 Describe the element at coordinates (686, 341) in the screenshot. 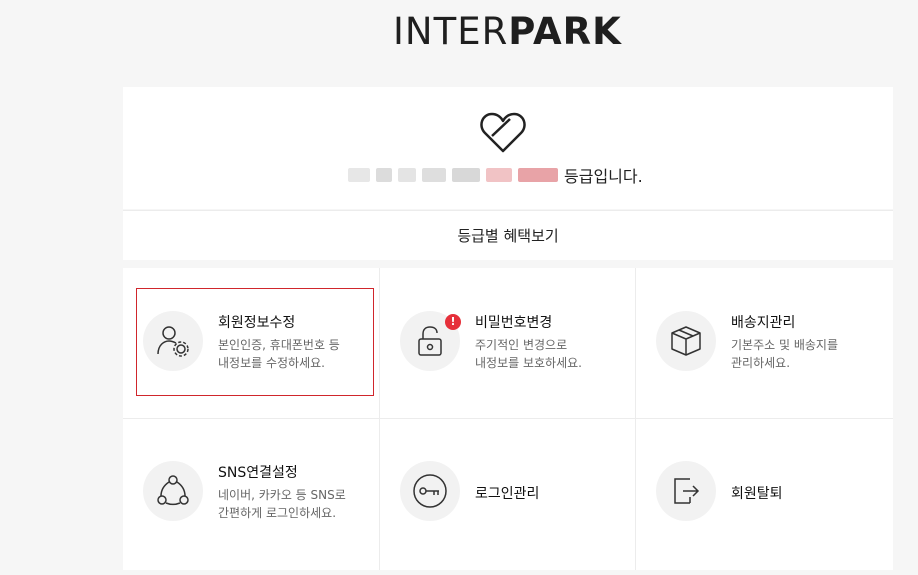

I see `box-icon` at that location.